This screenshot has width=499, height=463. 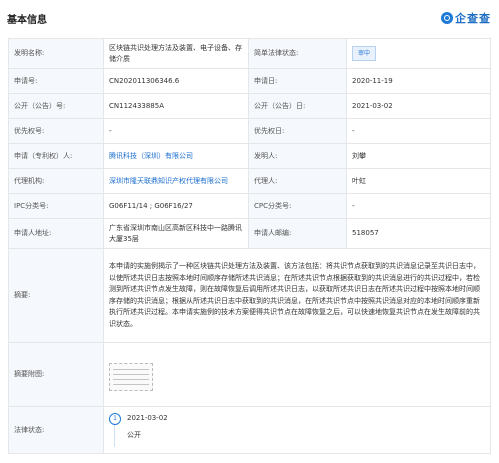 What do you see at coordinates (418, 106) in the screenshot?
I see `pub-date-value: 2021-03-02` at bounding box center [418, 106].